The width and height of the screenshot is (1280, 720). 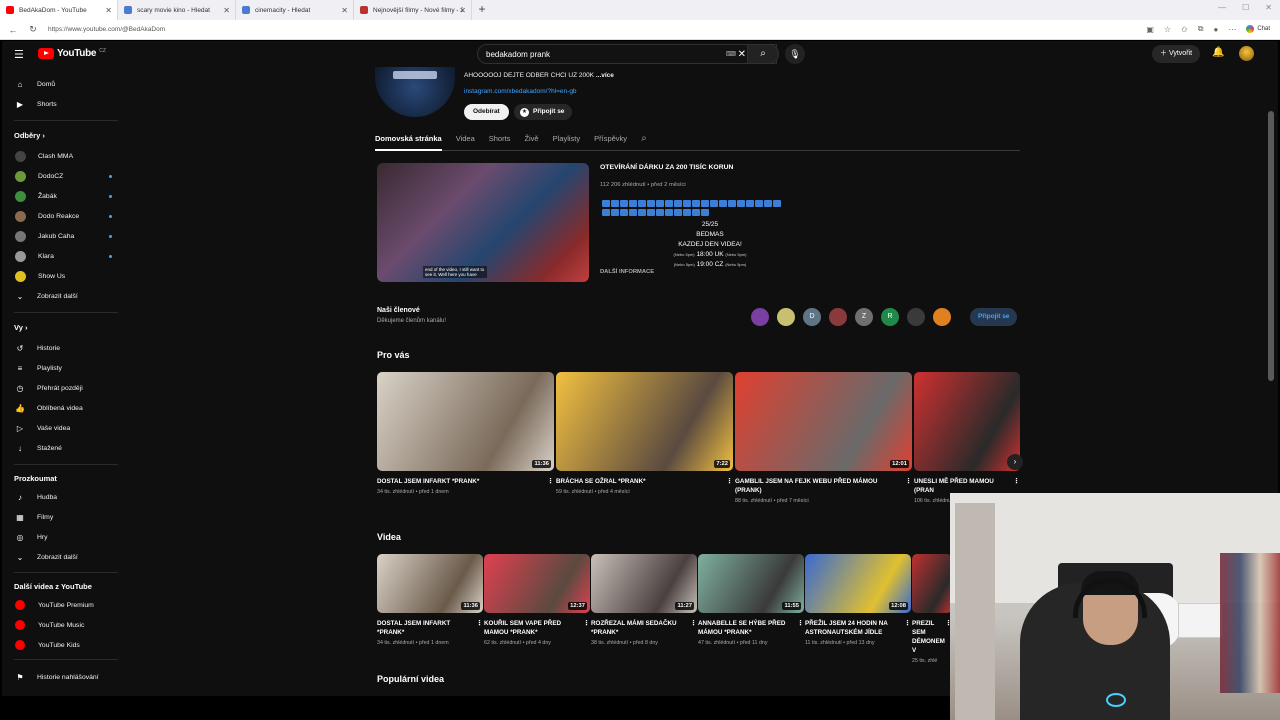 What do you see at coordinates (64, 84) in the screenshot?
I see `sidebar-item: ⌂ Domů` at bounding box center [64, 84].